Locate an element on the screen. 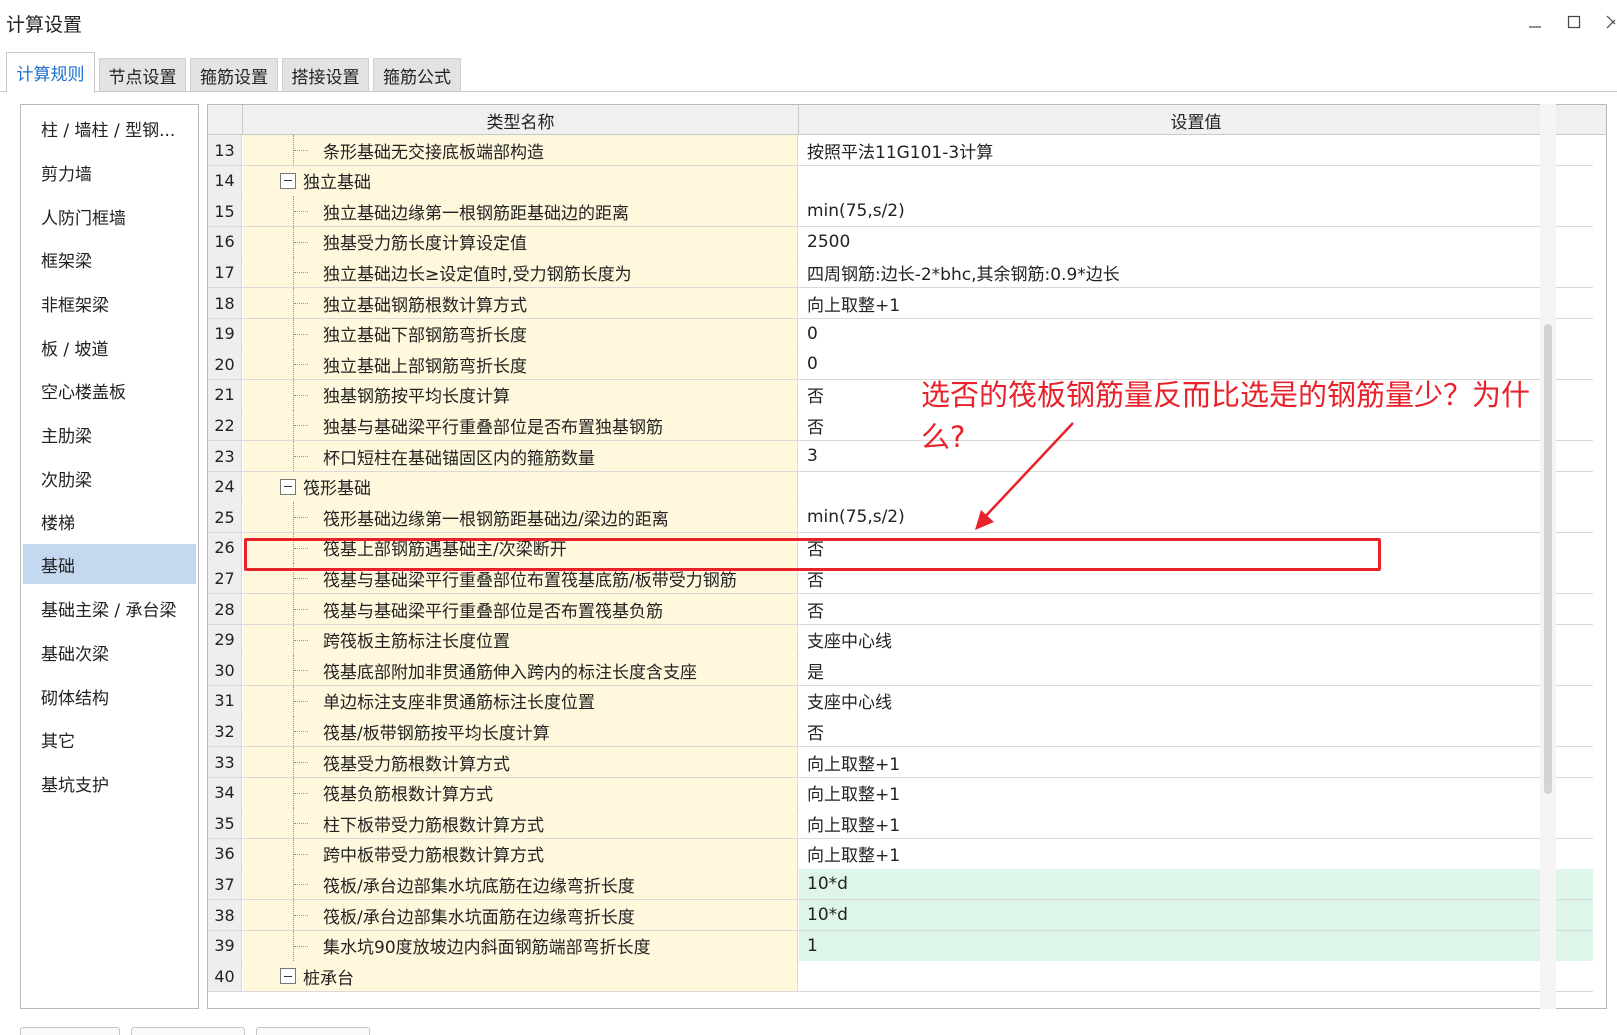 The width and height of the screenshot is (1617, 1035). table-row: 27 筏基与基础梁平行重叠部位布置筏基底筋/板带受力钢筋 否 is located at coordinates (900, 579).